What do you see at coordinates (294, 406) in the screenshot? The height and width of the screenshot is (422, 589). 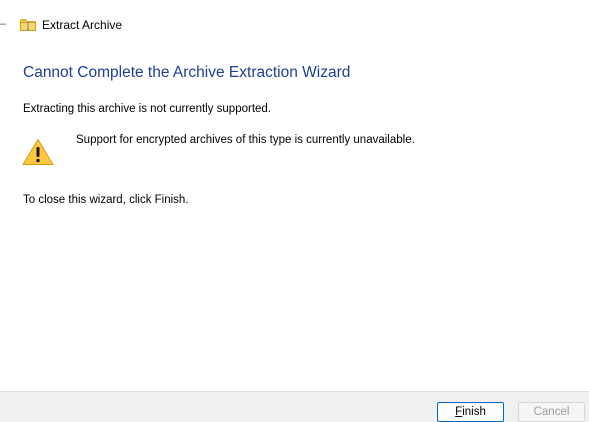 I see `button-bar: Finish Cancel` at bounding box center [294, 406].